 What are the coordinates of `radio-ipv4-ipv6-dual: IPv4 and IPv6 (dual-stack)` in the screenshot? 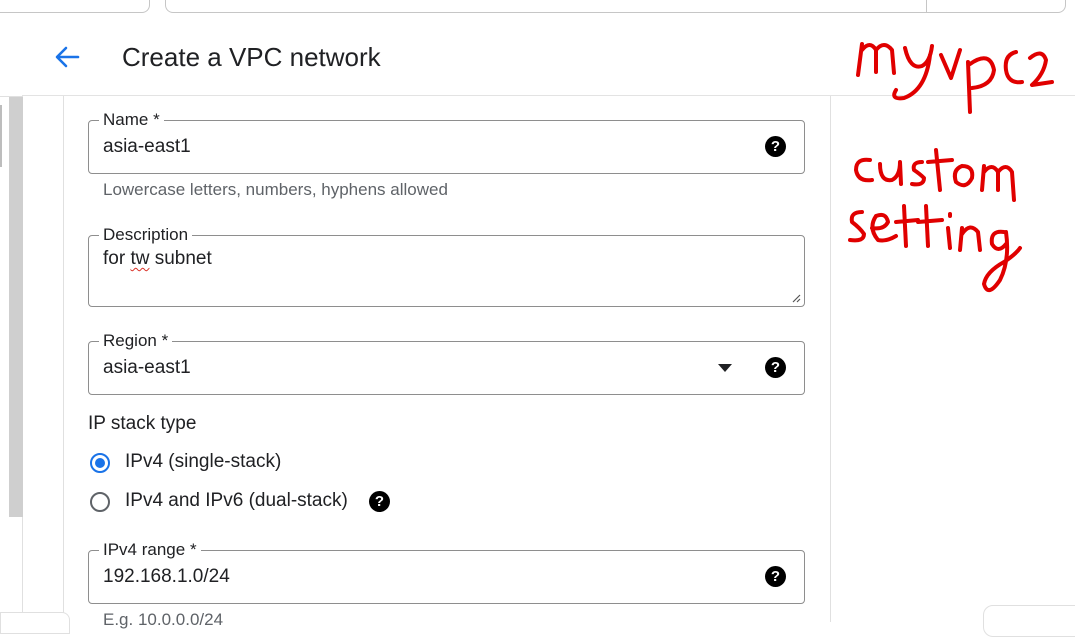 It's located at (235, 504).